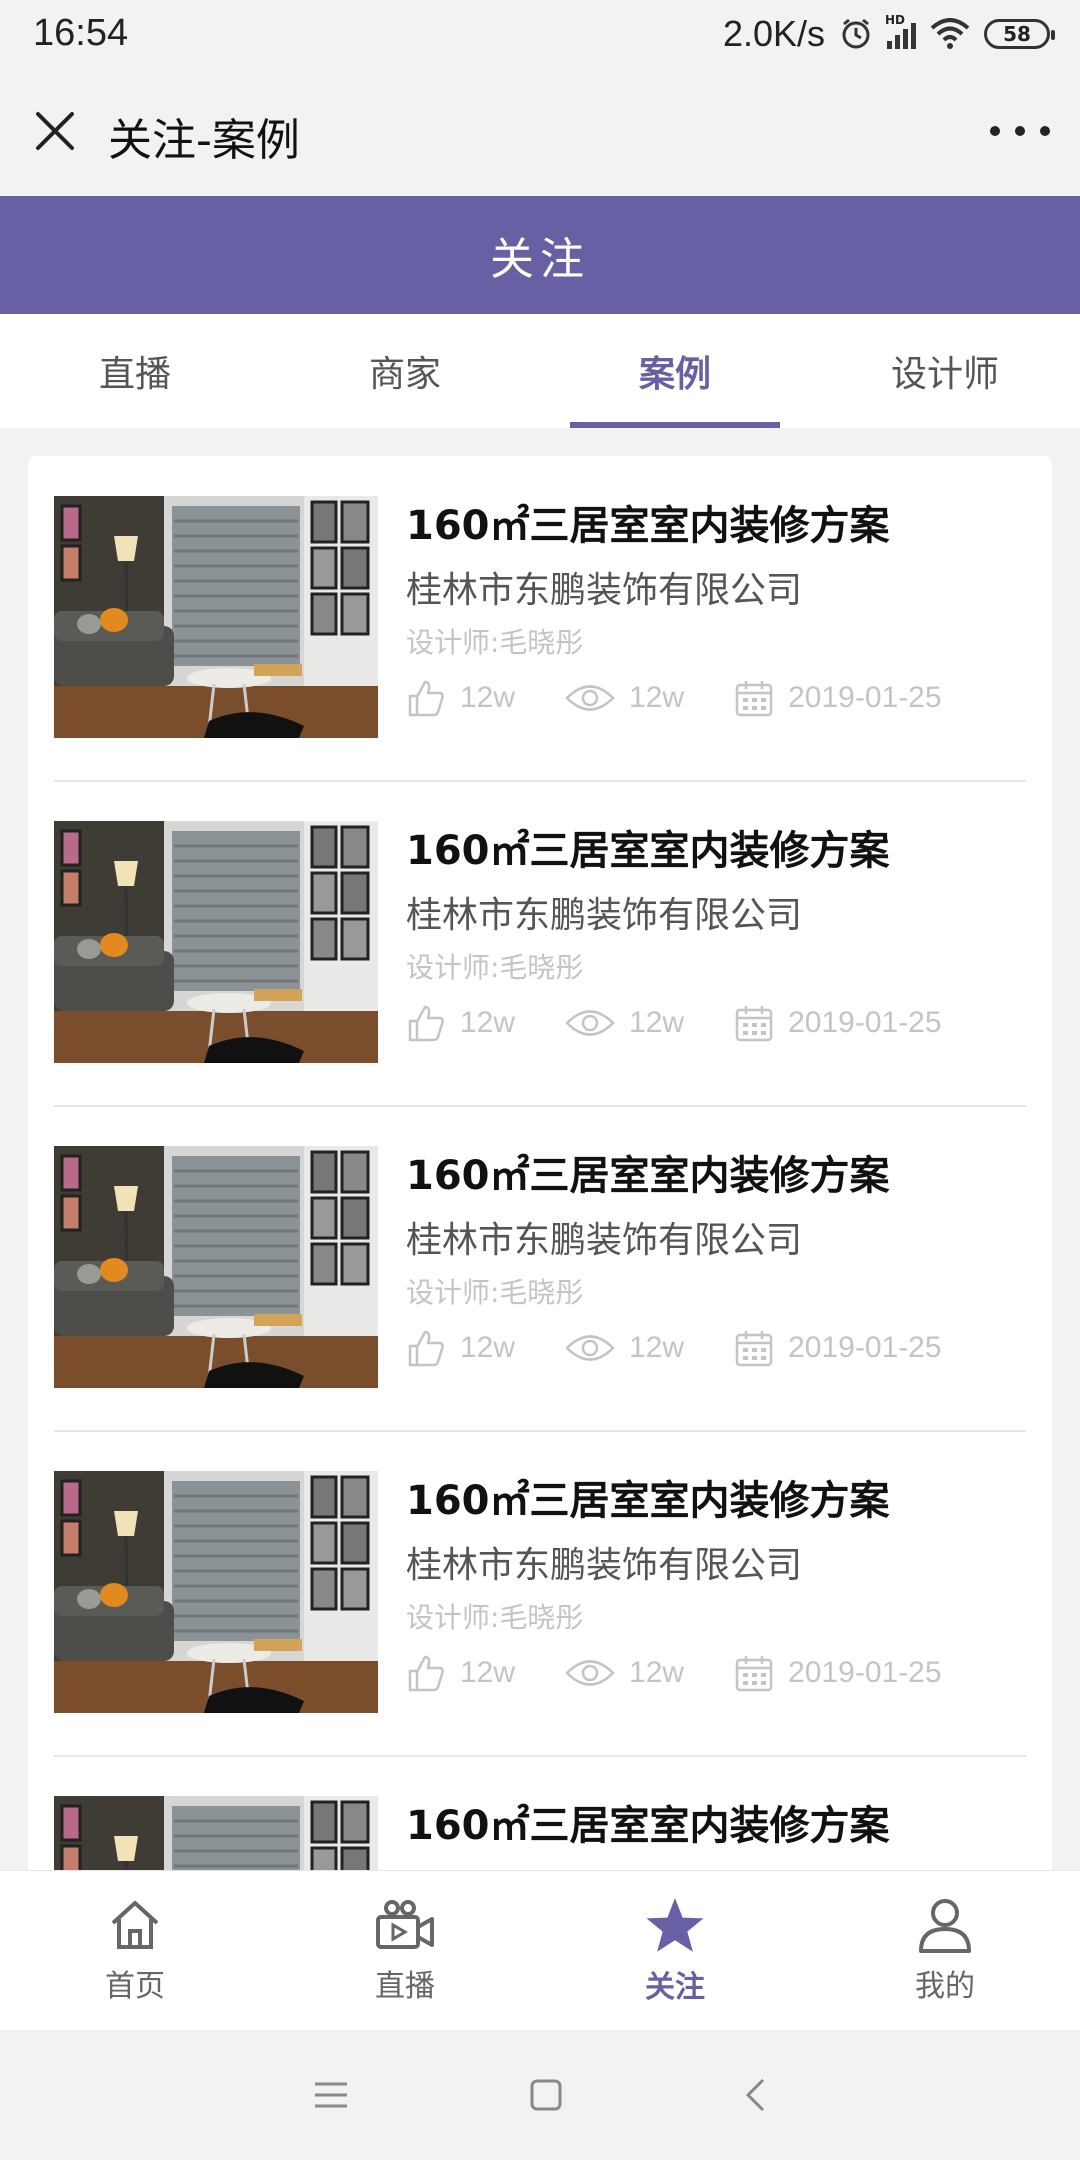  I want to click on case-info: 160㎡三居室室内装修方案, so click(716, 1826).